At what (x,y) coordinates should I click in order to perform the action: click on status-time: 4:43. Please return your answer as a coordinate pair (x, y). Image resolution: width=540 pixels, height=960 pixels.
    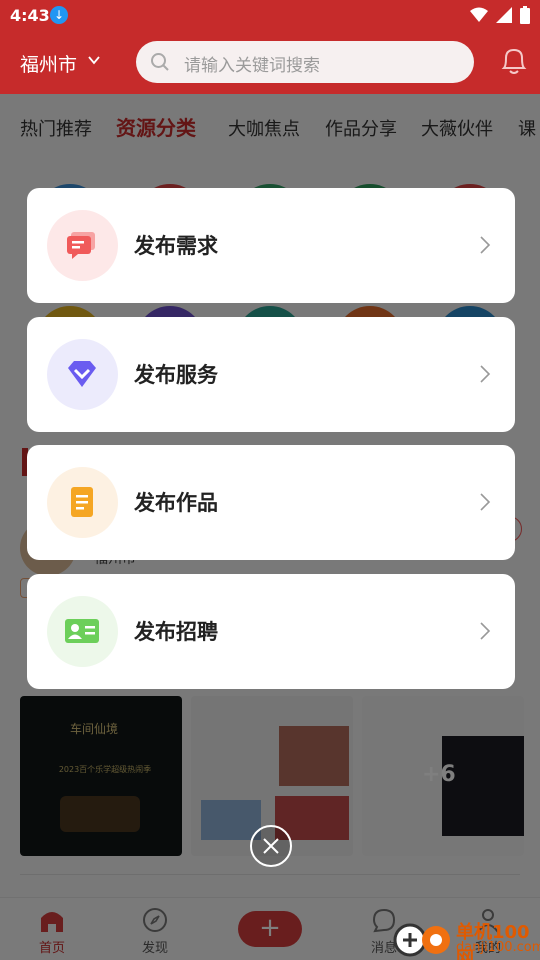
    Looking at the image, I should click on (30, 15).